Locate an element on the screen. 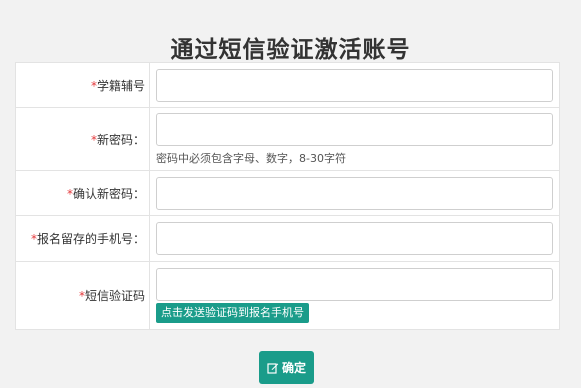  confirm-button: 确定 is located at coordinates (286, 367).